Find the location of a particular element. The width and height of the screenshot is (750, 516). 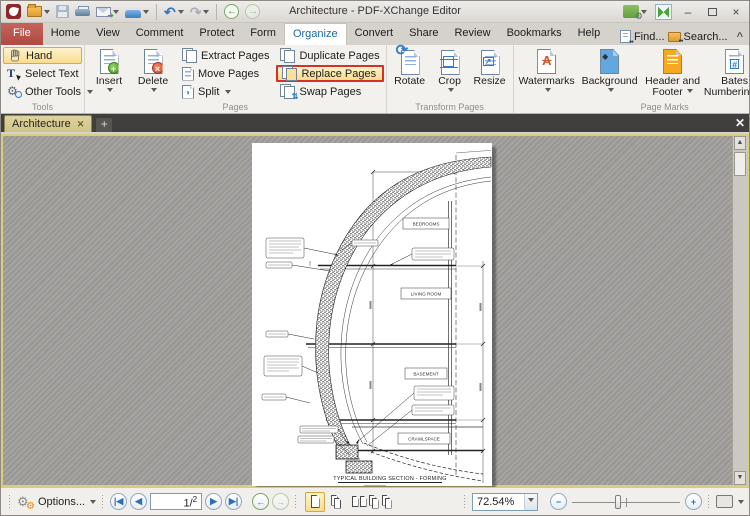

background-button: ◆ Background is located at coordinates (610, 74).